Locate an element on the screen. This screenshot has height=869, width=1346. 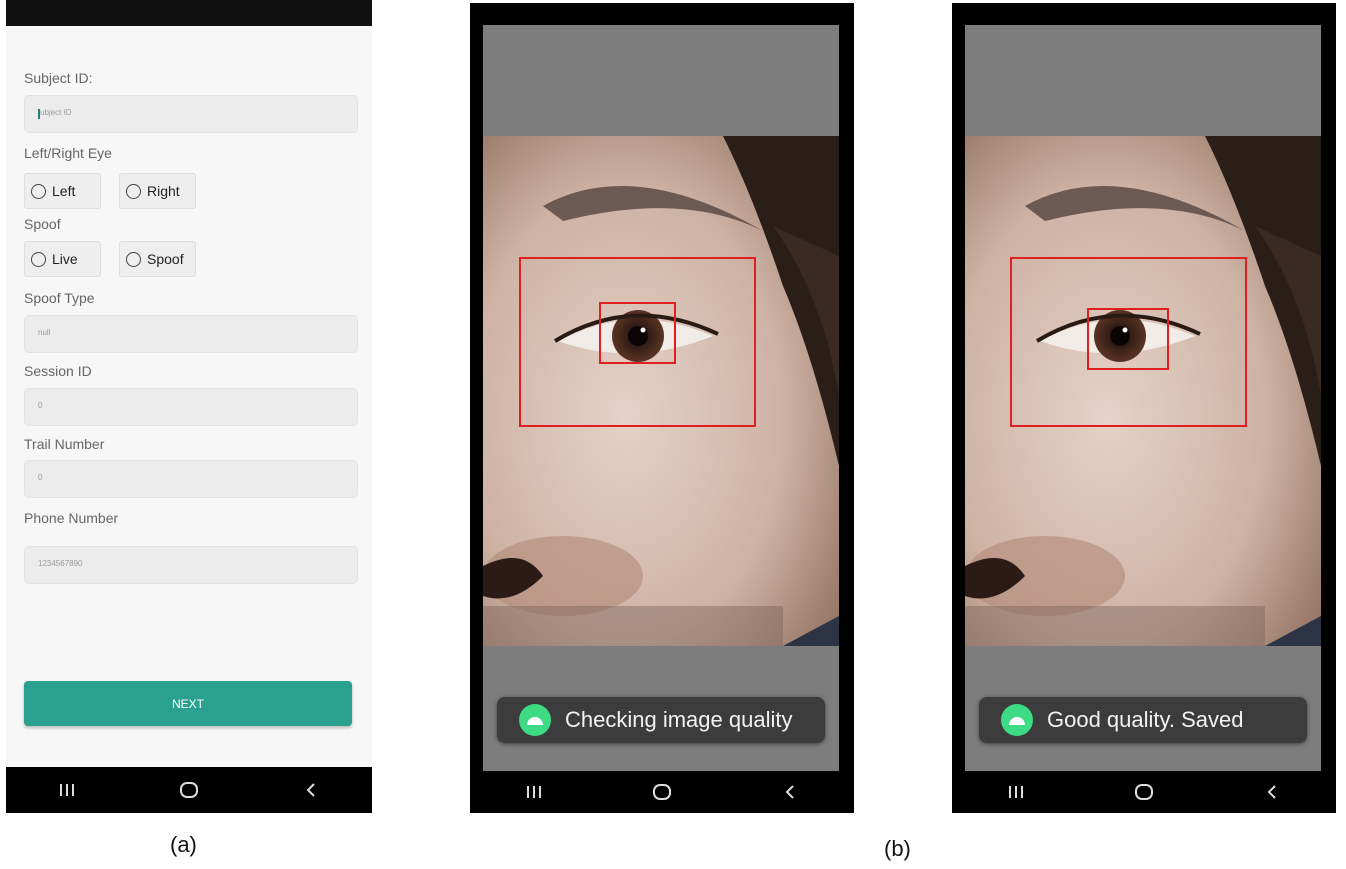
session-id-value: 0 is located at coordinates (40, 405).